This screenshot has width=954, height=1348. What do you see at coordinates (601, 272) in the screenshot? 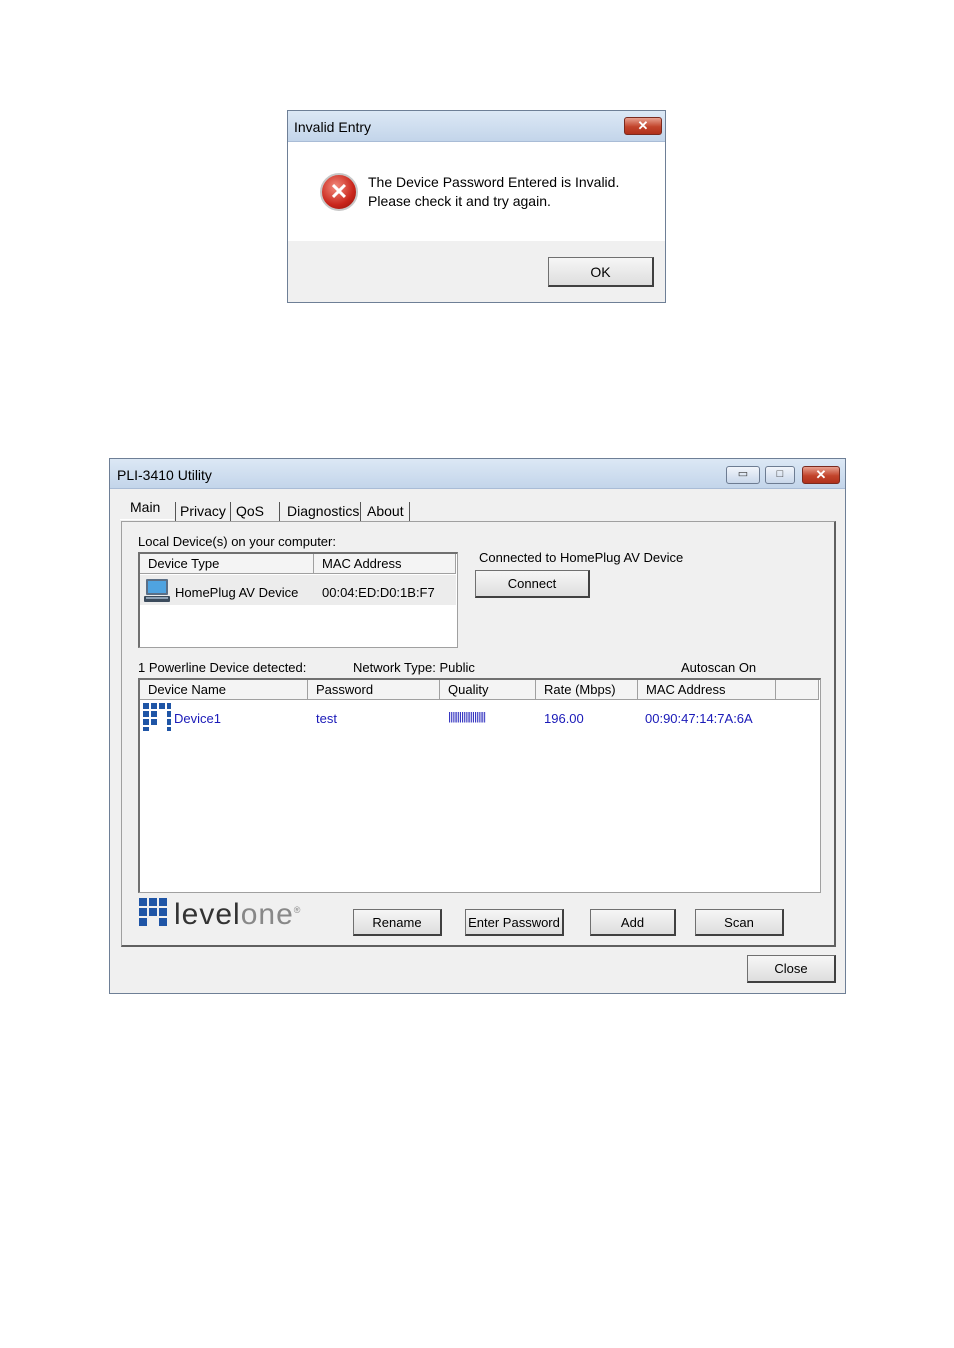
I see `ok-button: OK` at bounding box center [601, 272].